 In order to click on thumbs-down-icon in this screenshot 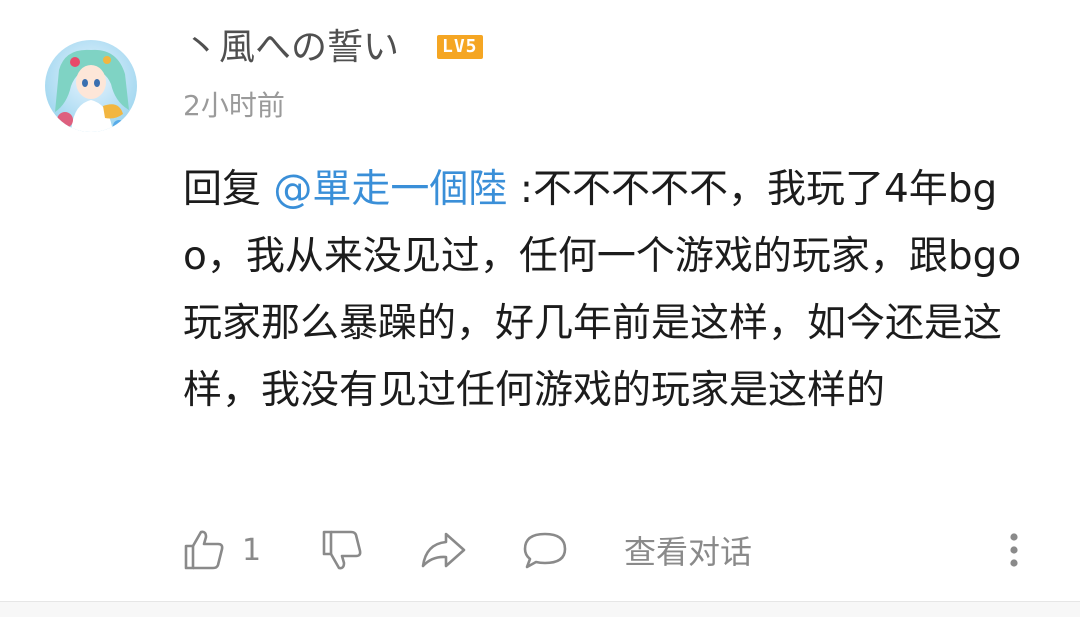, I will do `click(342, 550)`.